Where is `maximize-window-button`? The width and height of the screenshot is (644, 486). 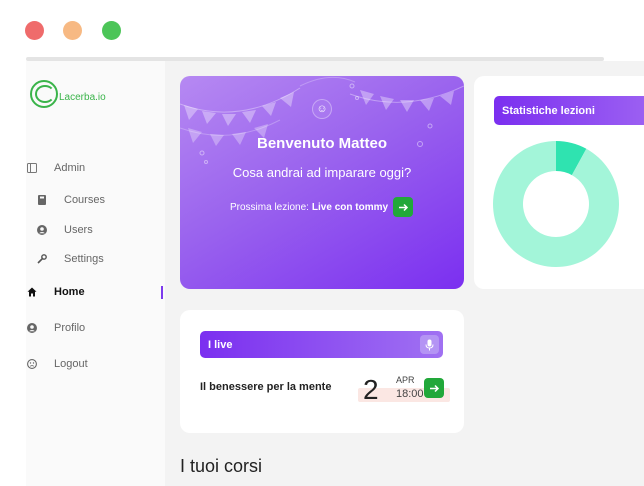 maximize-window-button is located at coordinates (111, 30).